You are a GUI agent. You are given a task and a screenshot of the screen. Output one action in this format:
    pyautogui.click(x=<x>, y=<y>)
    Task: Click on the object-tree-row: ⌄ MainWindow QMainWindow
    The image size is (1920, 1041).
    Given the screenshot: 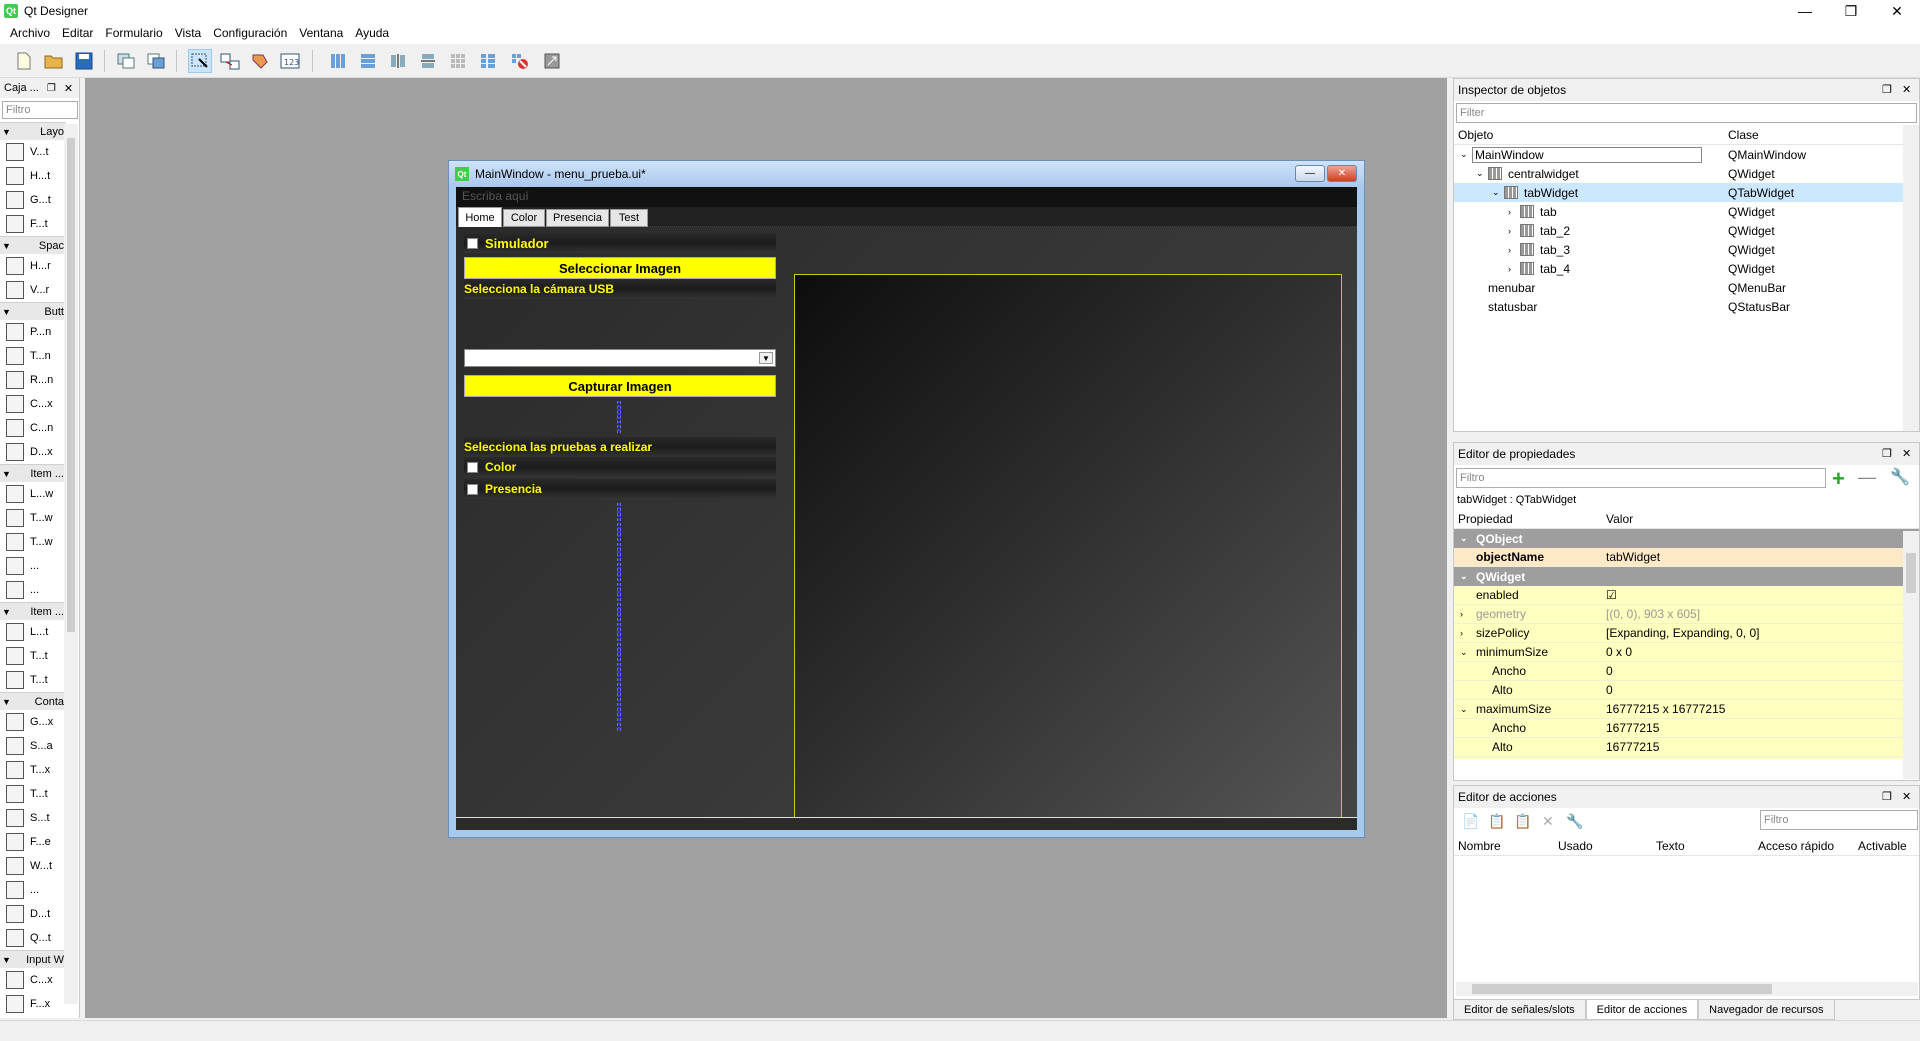 What is the action you would take?
    pyautogui.click(x=1686, y=154)
    